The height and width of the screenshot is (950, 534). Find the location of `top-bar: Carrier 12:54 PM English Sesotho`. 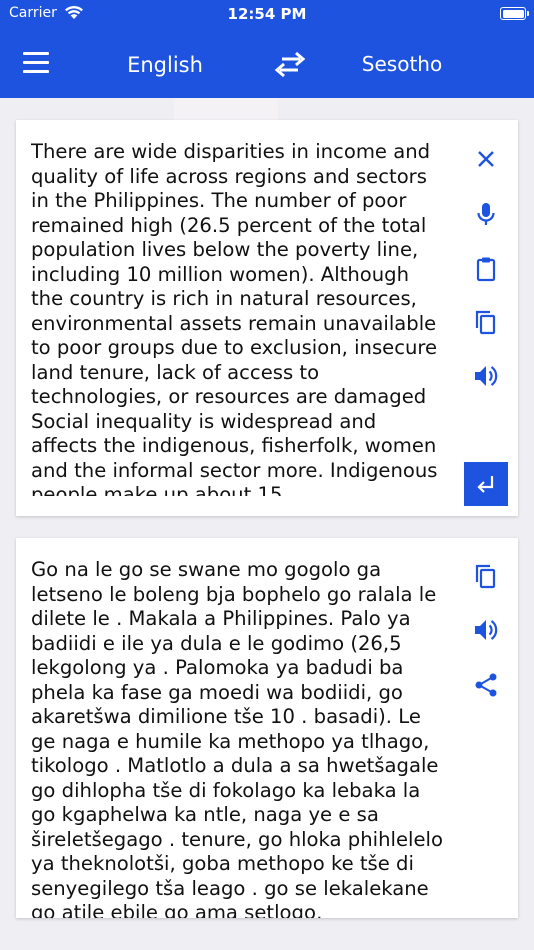

top-bar: Carrier 12:54 PM English Sesotho is located at coordinates (267, 49).